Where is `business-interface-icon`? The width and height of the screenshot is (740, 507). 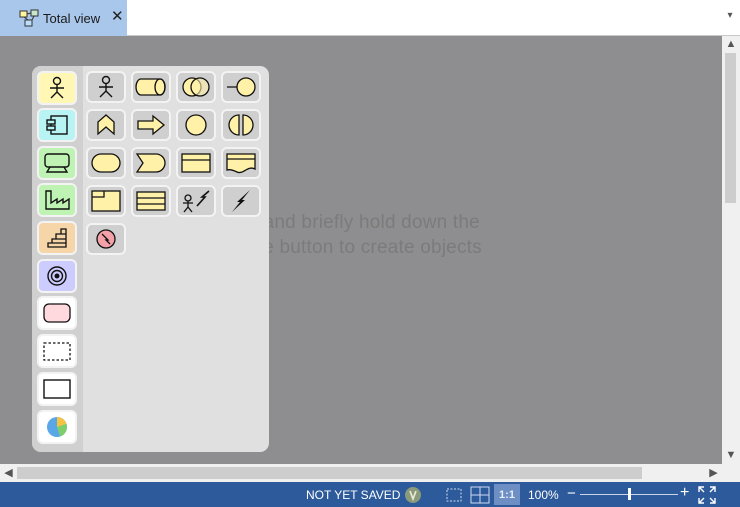
business-interface-icon is located at coordinates (241, 87).